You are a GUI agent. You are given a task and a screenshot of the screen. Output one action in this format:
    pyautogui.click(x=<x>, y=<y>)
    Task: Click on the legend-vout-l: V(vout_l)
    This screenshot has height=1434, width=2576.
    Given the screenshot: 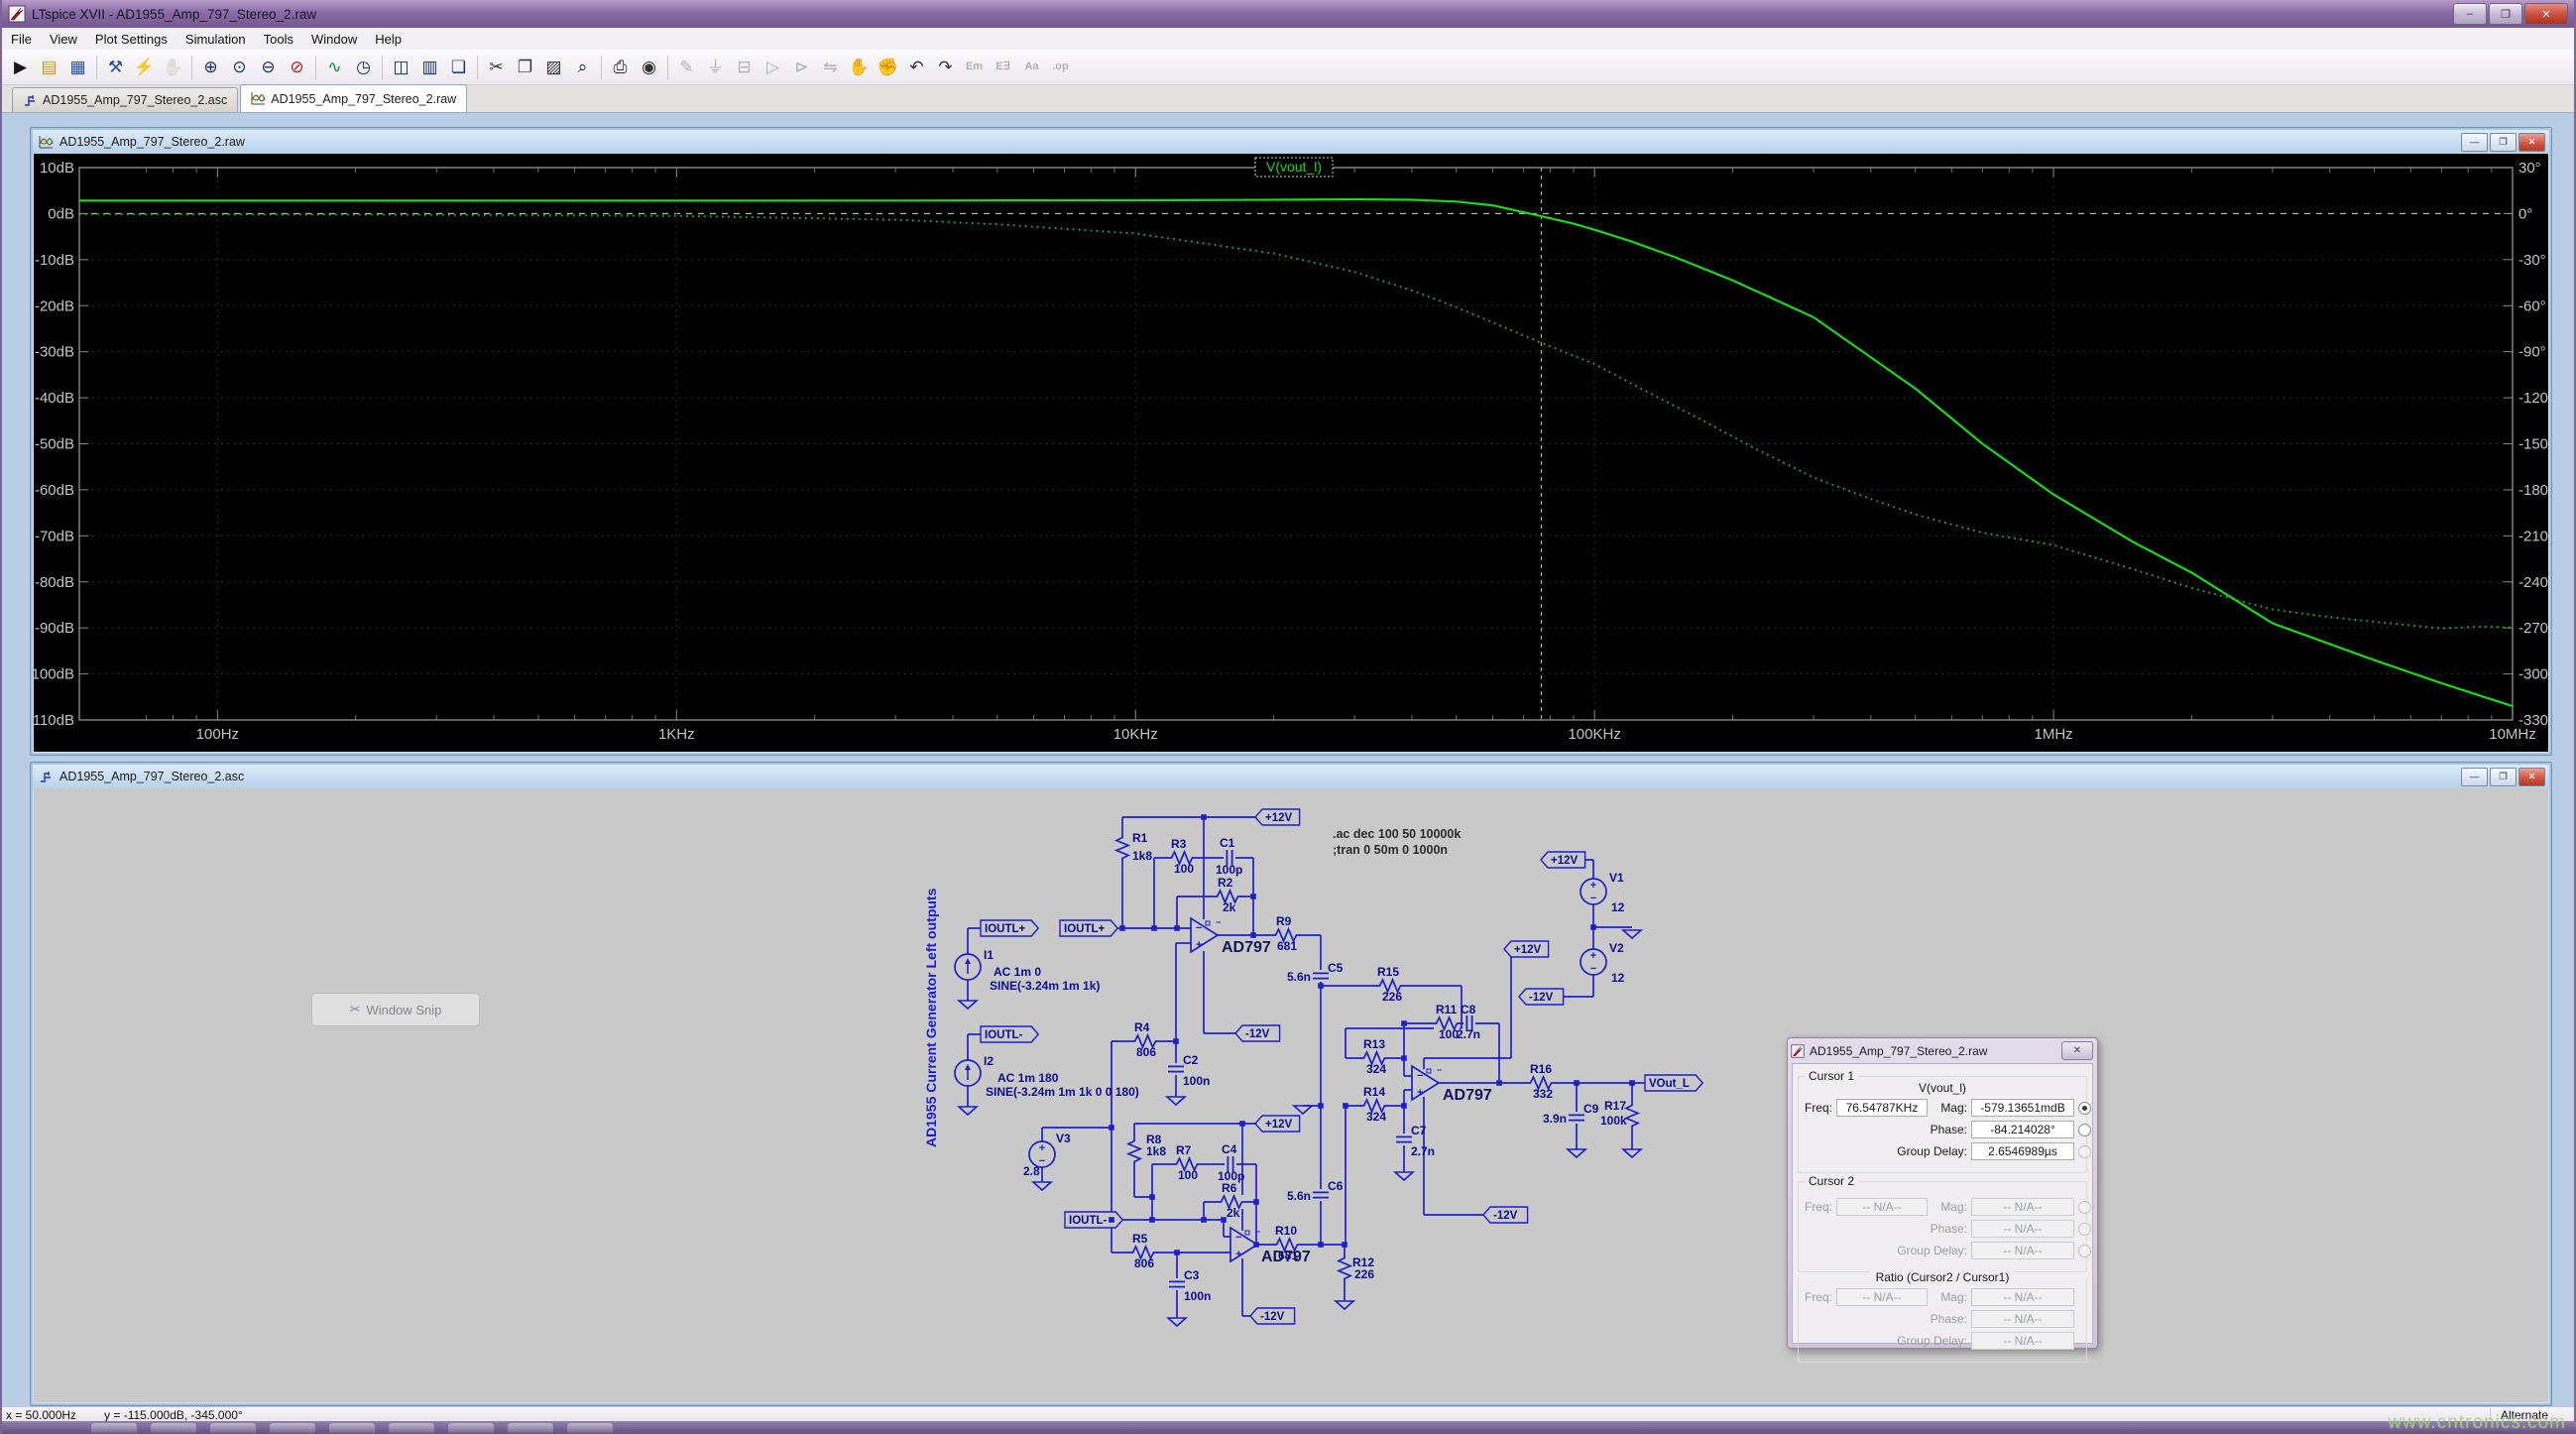 What is the action you would take?
    pyautogui.click(x=1294, y=167)
    